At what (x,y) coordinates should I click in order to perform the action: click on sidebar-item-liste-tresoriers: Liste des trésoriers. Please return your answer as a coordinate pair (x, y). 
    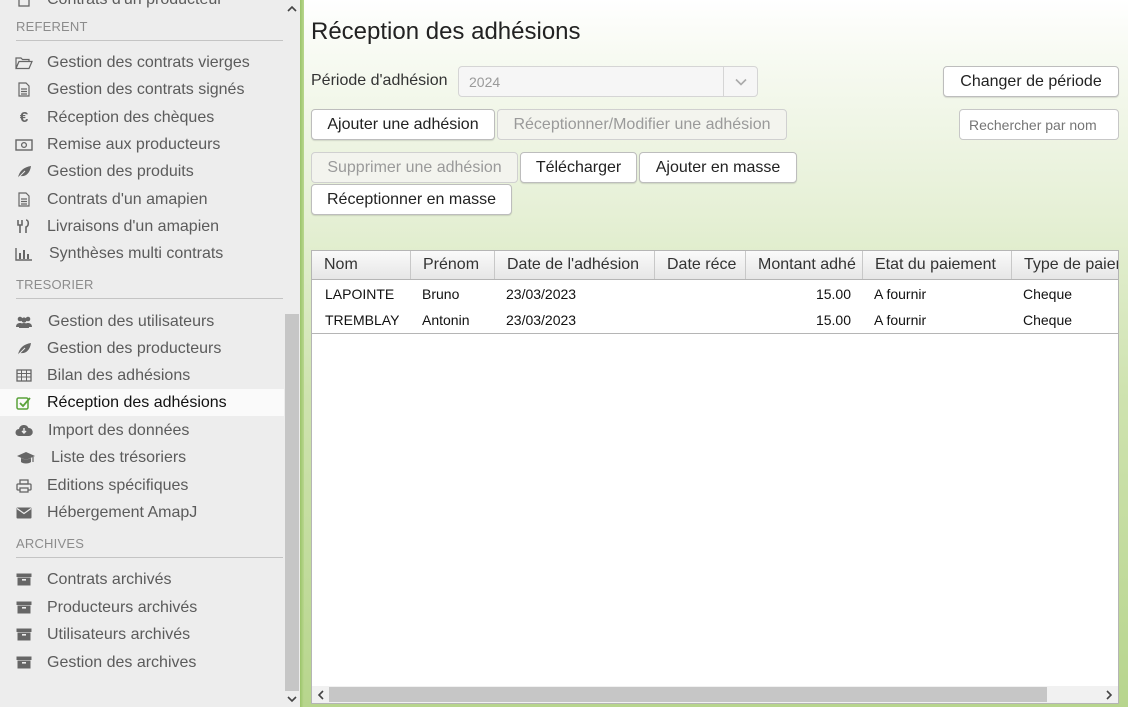
    Looking at the image, I should click on (142, 457).